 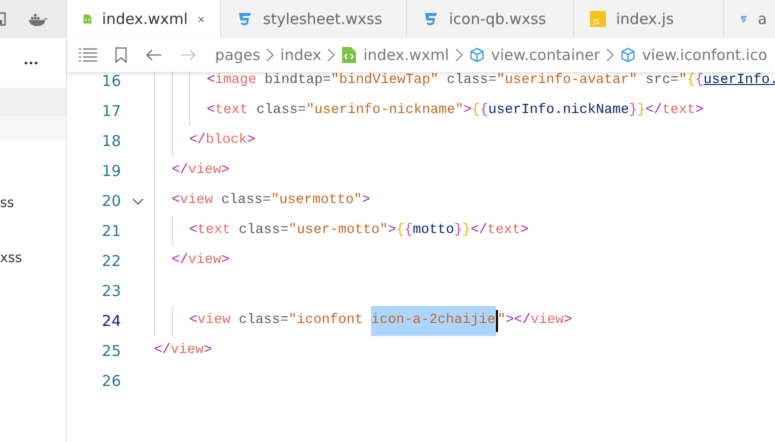 I want to click on editor-tab: a, so click(x=749, y=19).